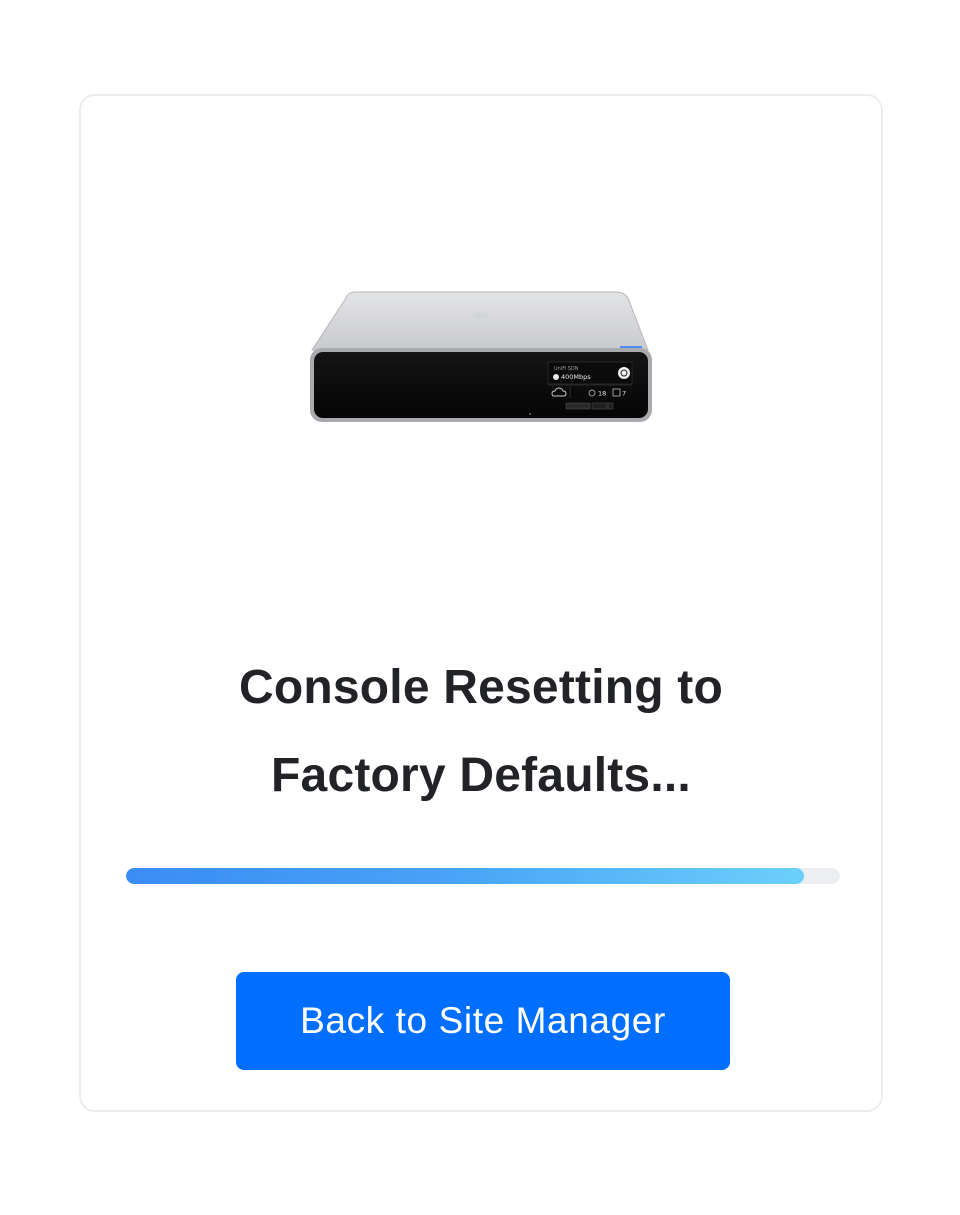 The width and height of the screenshot is (960, 1215). Describe the element at coordinates (465, 876) in the screenshot. I see `progress-bar-fill` at that location.